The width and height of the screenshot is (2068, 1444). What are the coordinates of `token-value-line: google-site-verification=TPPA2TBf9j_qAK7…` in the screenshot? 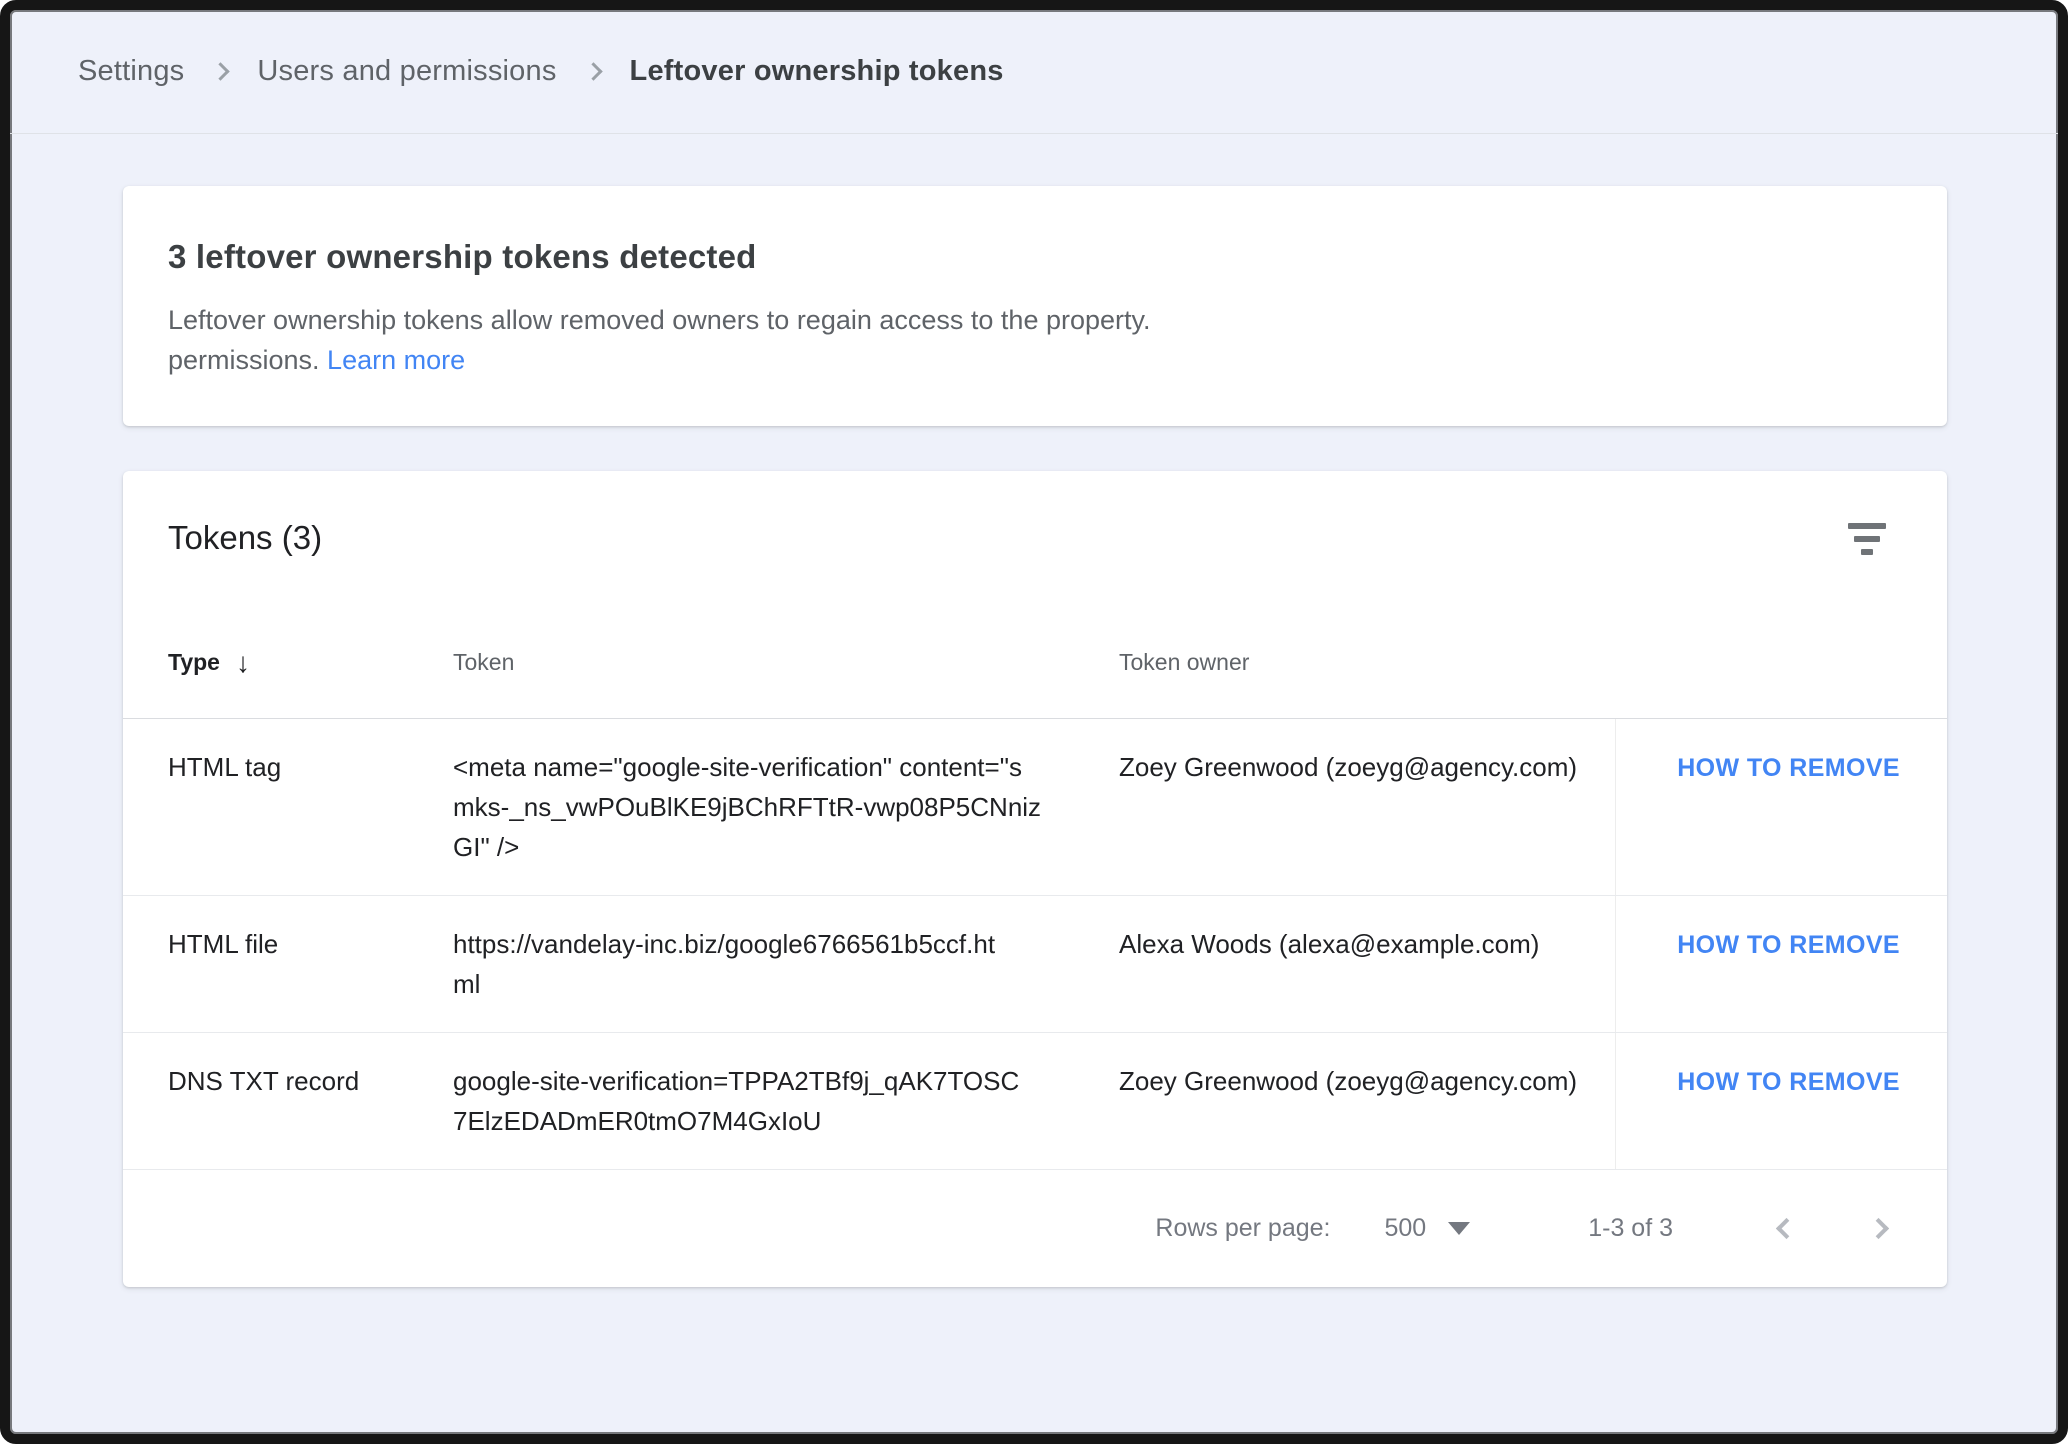 It's located at (736, 1081).